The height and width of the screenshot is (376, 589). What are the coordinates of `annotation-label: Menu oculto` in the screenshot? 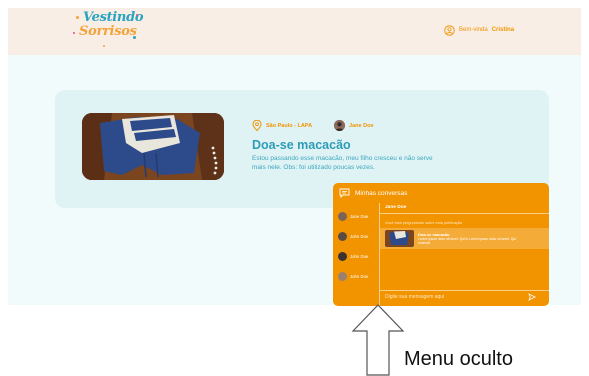 It's located at (458, 359).